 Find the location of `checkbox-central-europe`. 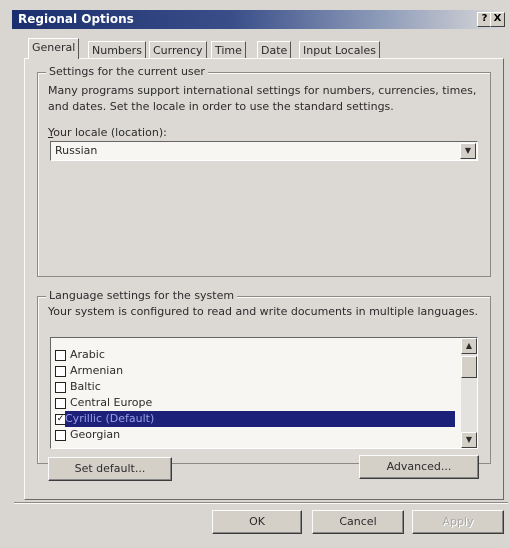

checkbox-central-europe is located at coordinates (60, 403).